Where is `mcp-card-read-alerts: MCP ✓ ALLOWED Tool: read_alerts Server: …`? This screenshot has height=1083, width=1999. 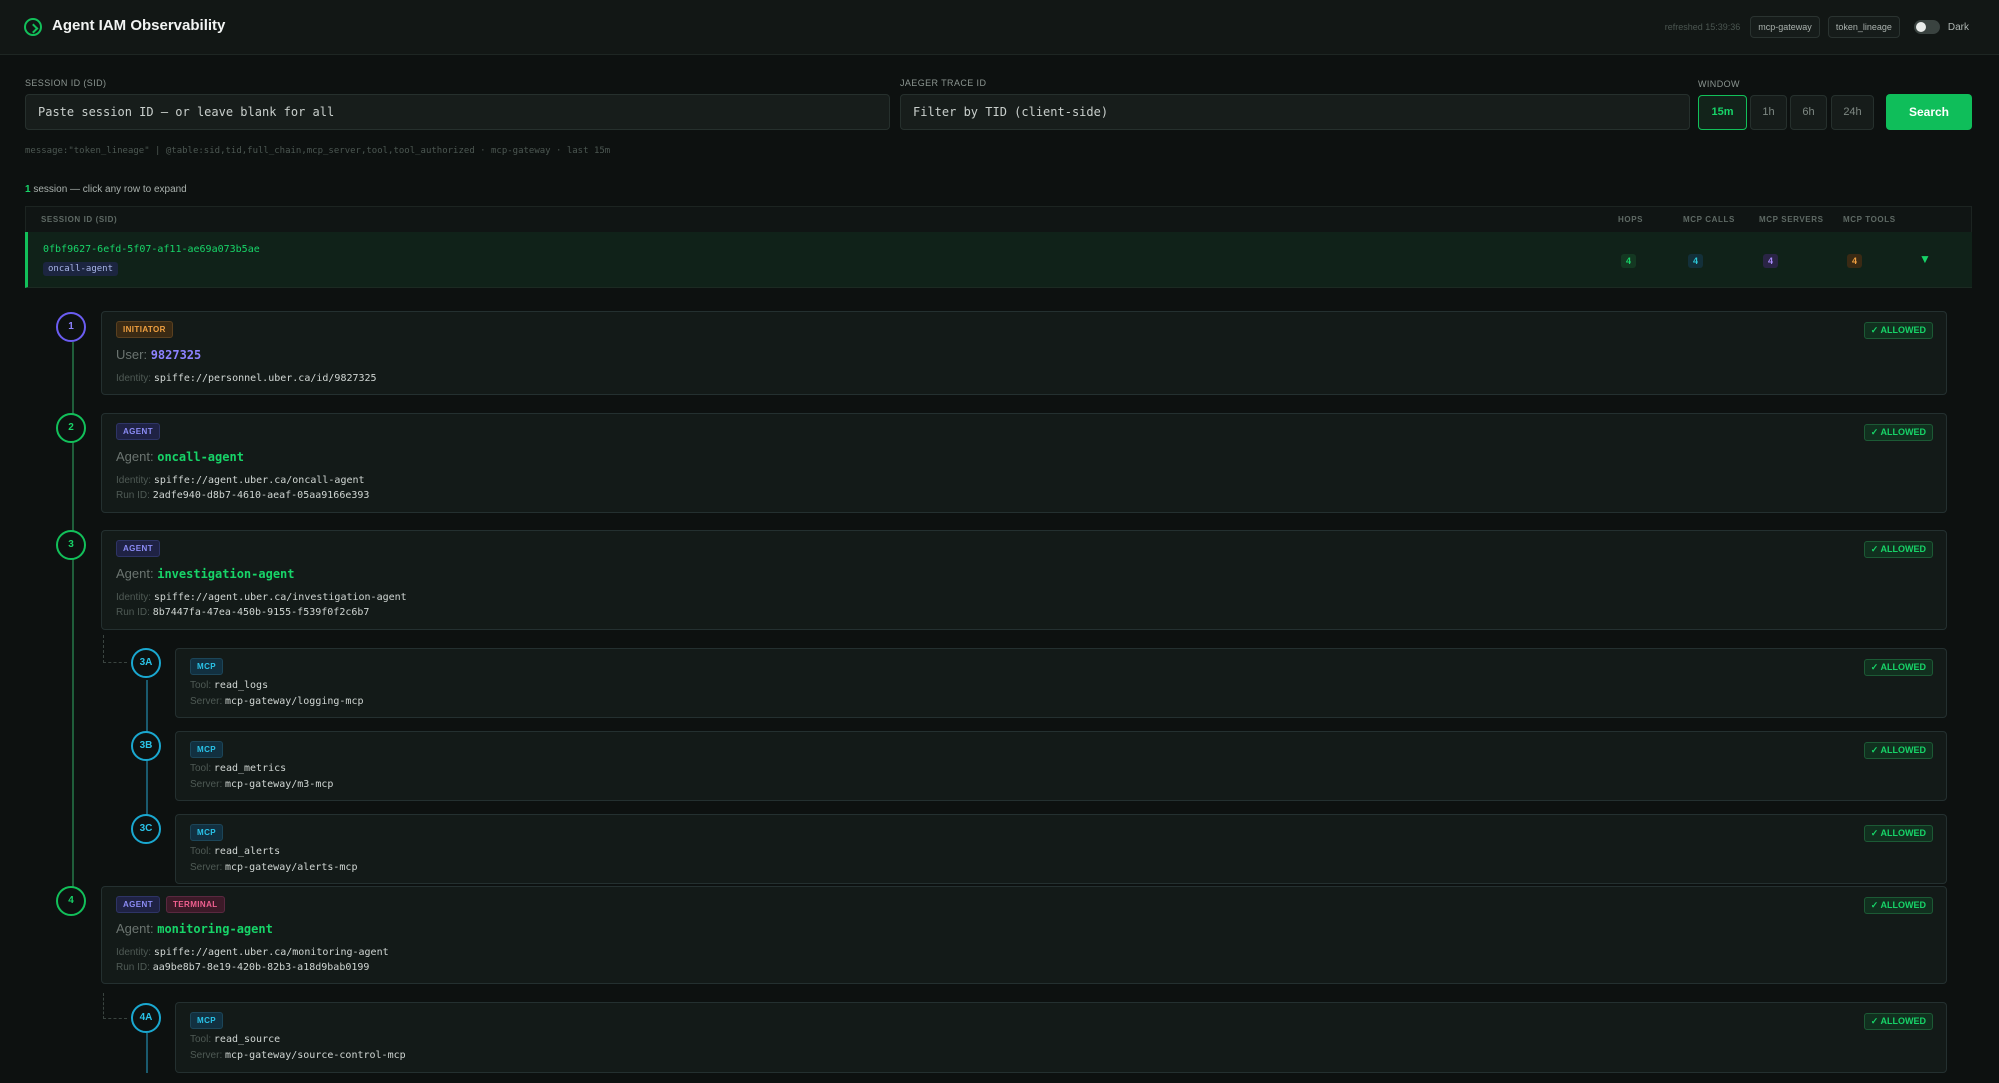 mcp-card-read-alerts: MCP ✓ ALLOWED Tool: read_alerts Server: … is located at coordinates (1061, 849).